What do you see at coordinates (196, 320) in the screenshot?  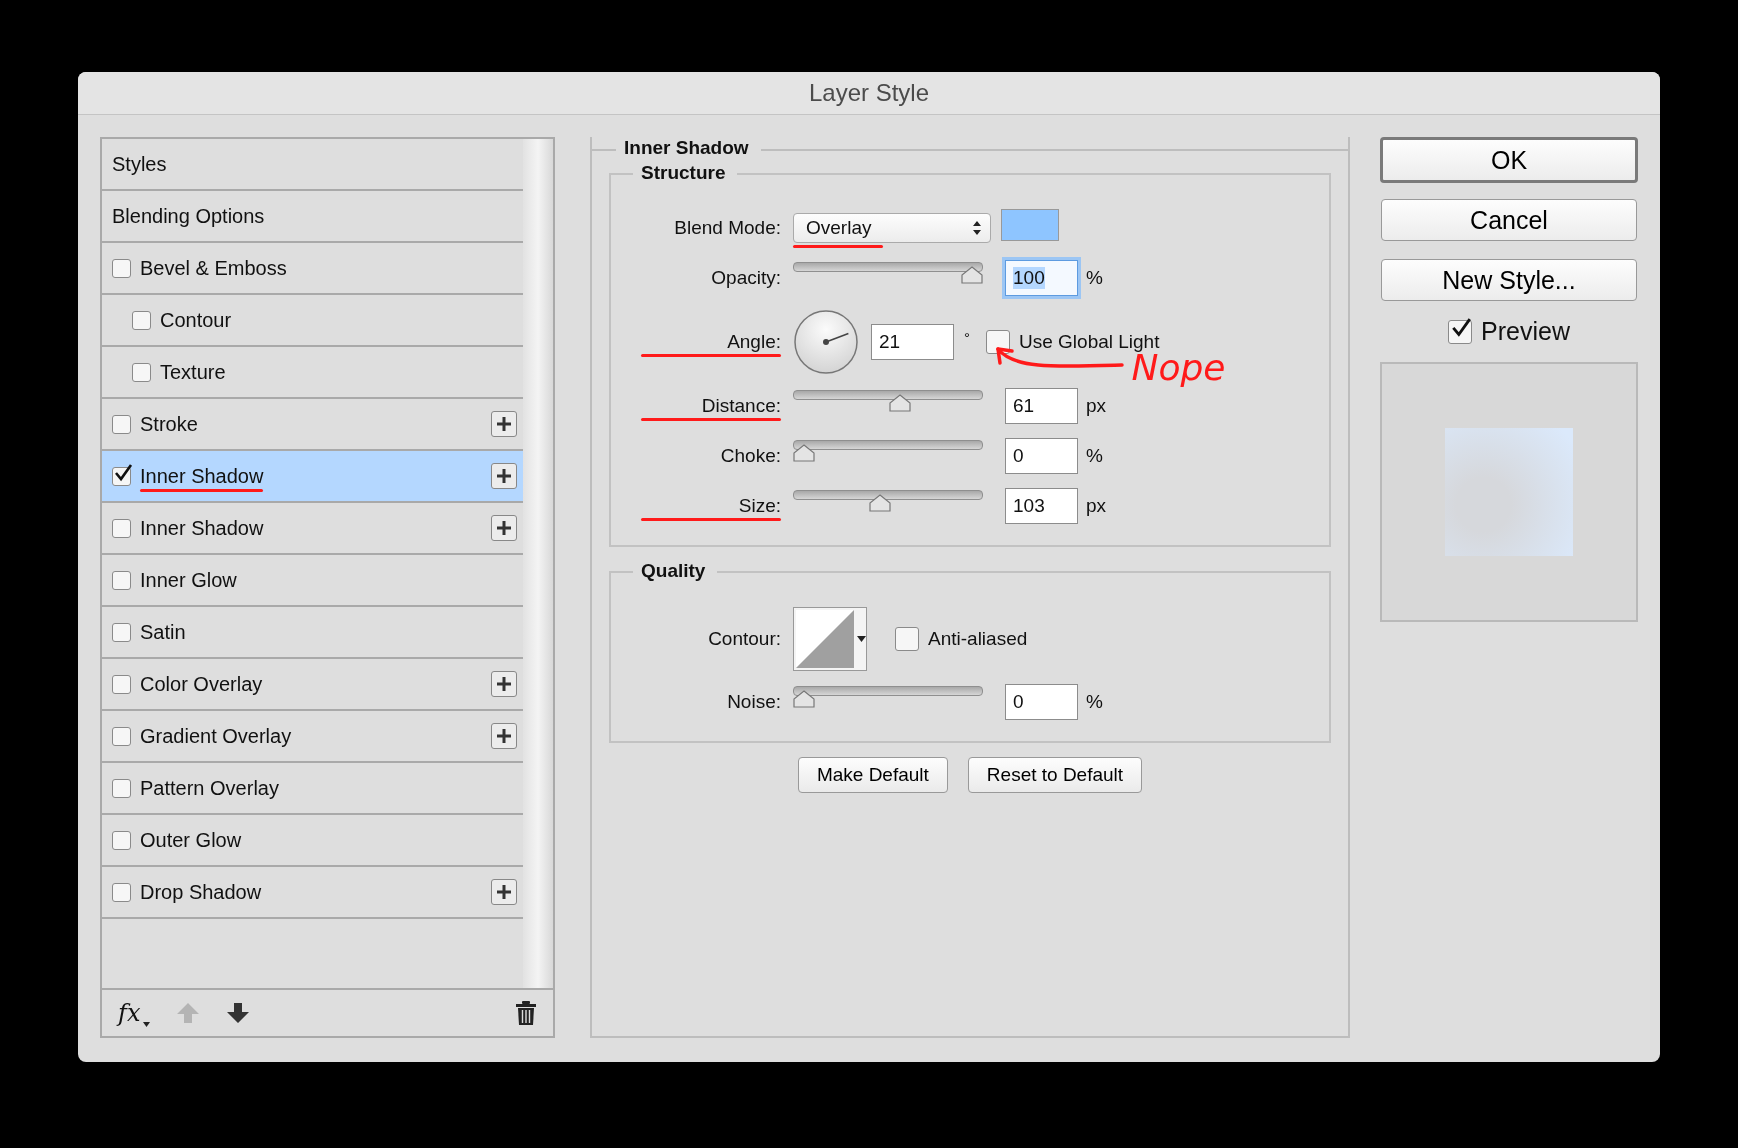 I see `style-label: Contour` at bounding box center [196, 320].